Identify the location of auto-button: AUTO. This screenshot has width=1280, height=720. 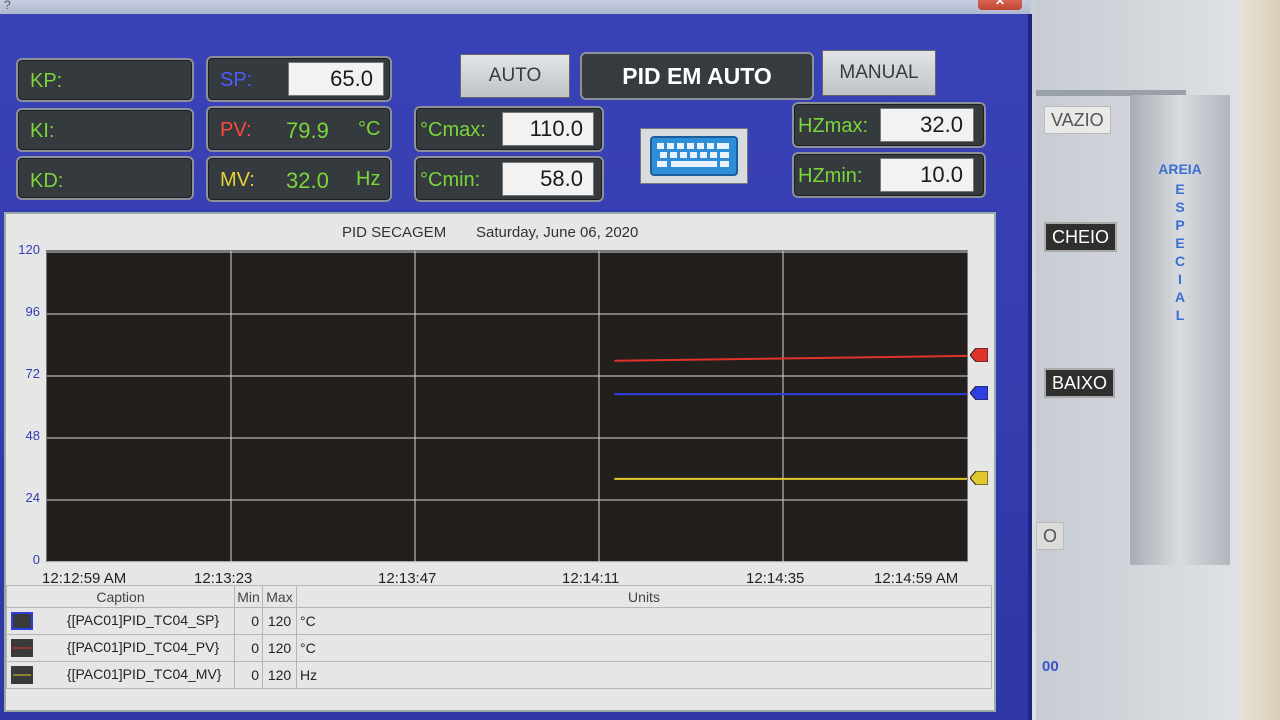
(515, 76).